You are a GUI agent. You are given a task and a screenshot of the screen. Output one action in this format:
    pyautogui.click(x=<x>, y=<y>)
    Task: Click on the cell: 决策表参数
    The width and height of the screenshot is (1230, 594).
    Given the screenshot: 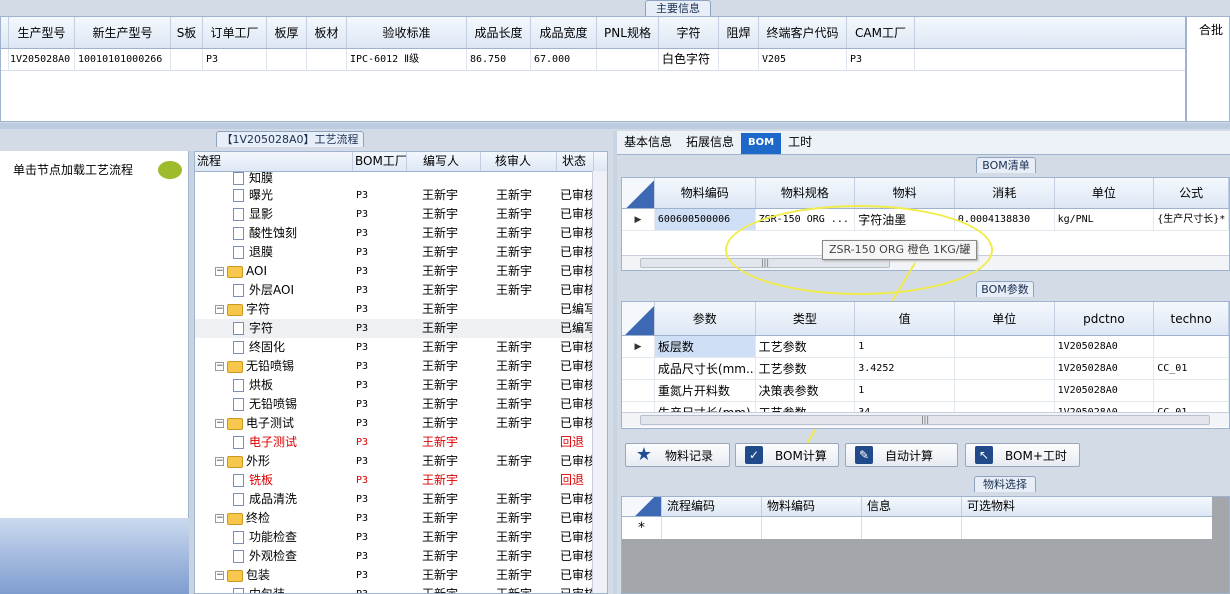 What is the action you would take?
    pyautogui.click(x=806, y=390)
    